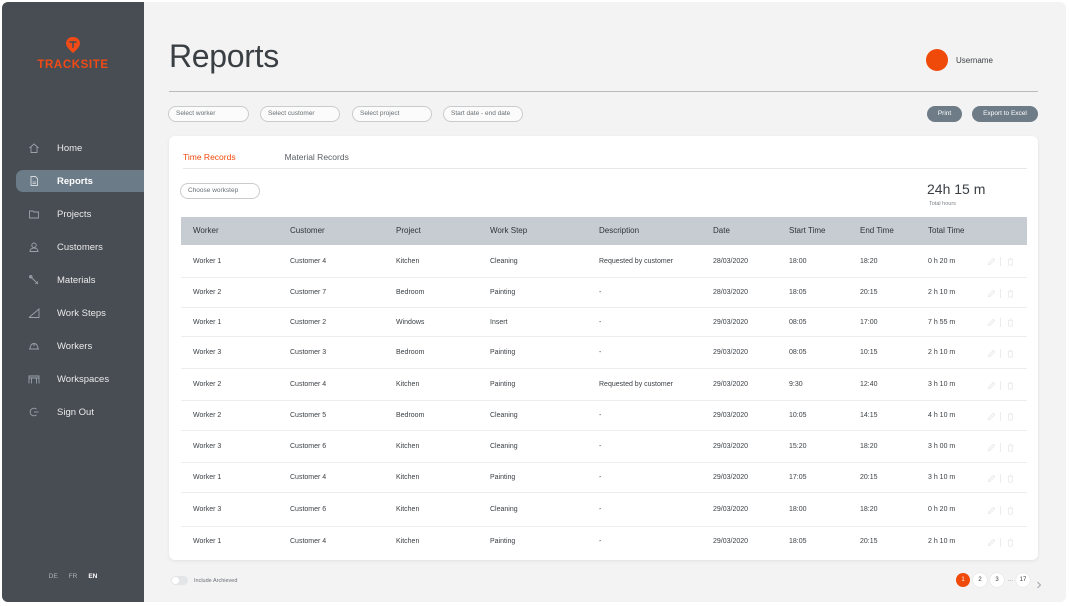 This screenshot has width=1069, height=606. What do you see at coordinates (307, 231) in the screenshot?
I see `column-header: Customer` at bounding box center [307, 231].